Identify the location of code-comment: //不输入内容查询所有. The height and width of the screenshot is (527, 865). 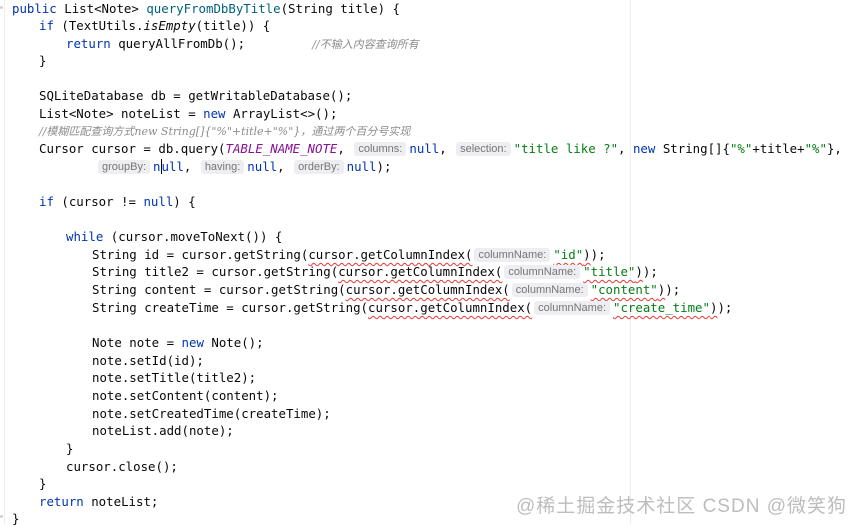
(365, 44).